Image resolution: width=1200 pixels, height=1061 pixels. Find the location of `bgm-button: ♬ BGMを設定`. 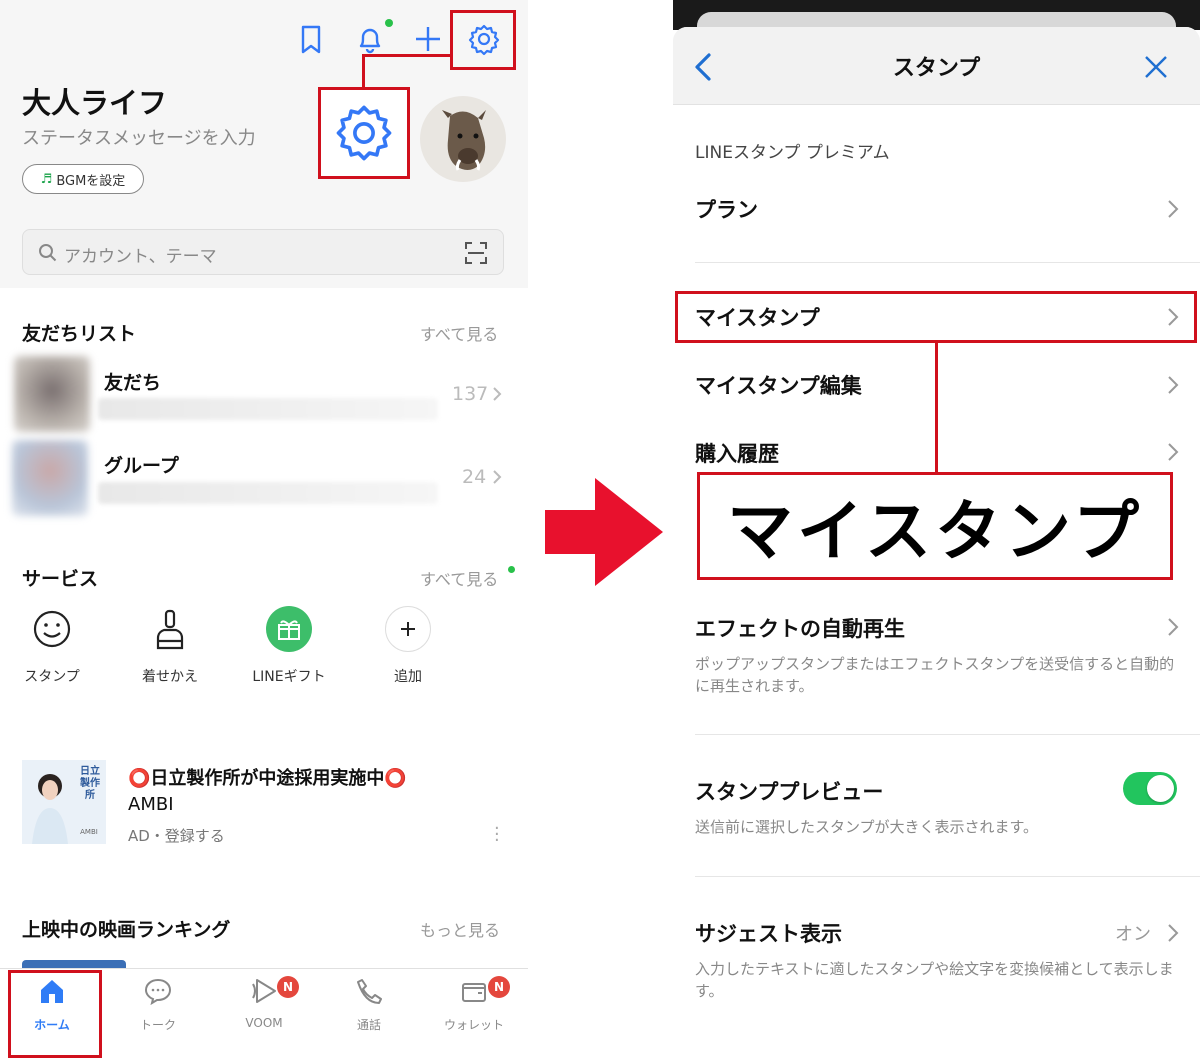

bgm-button: ♬ BGMを設定 is located at coordinates (83, 179).